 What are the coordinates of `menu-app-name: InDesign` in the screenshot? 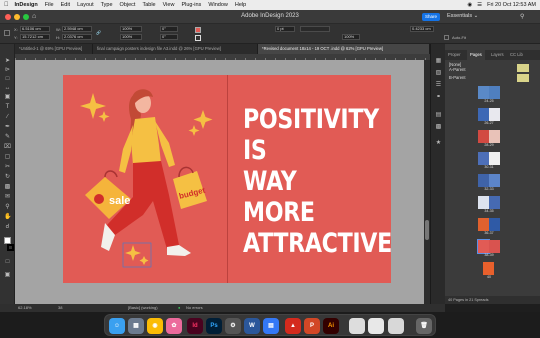 It's located at (26, 5).